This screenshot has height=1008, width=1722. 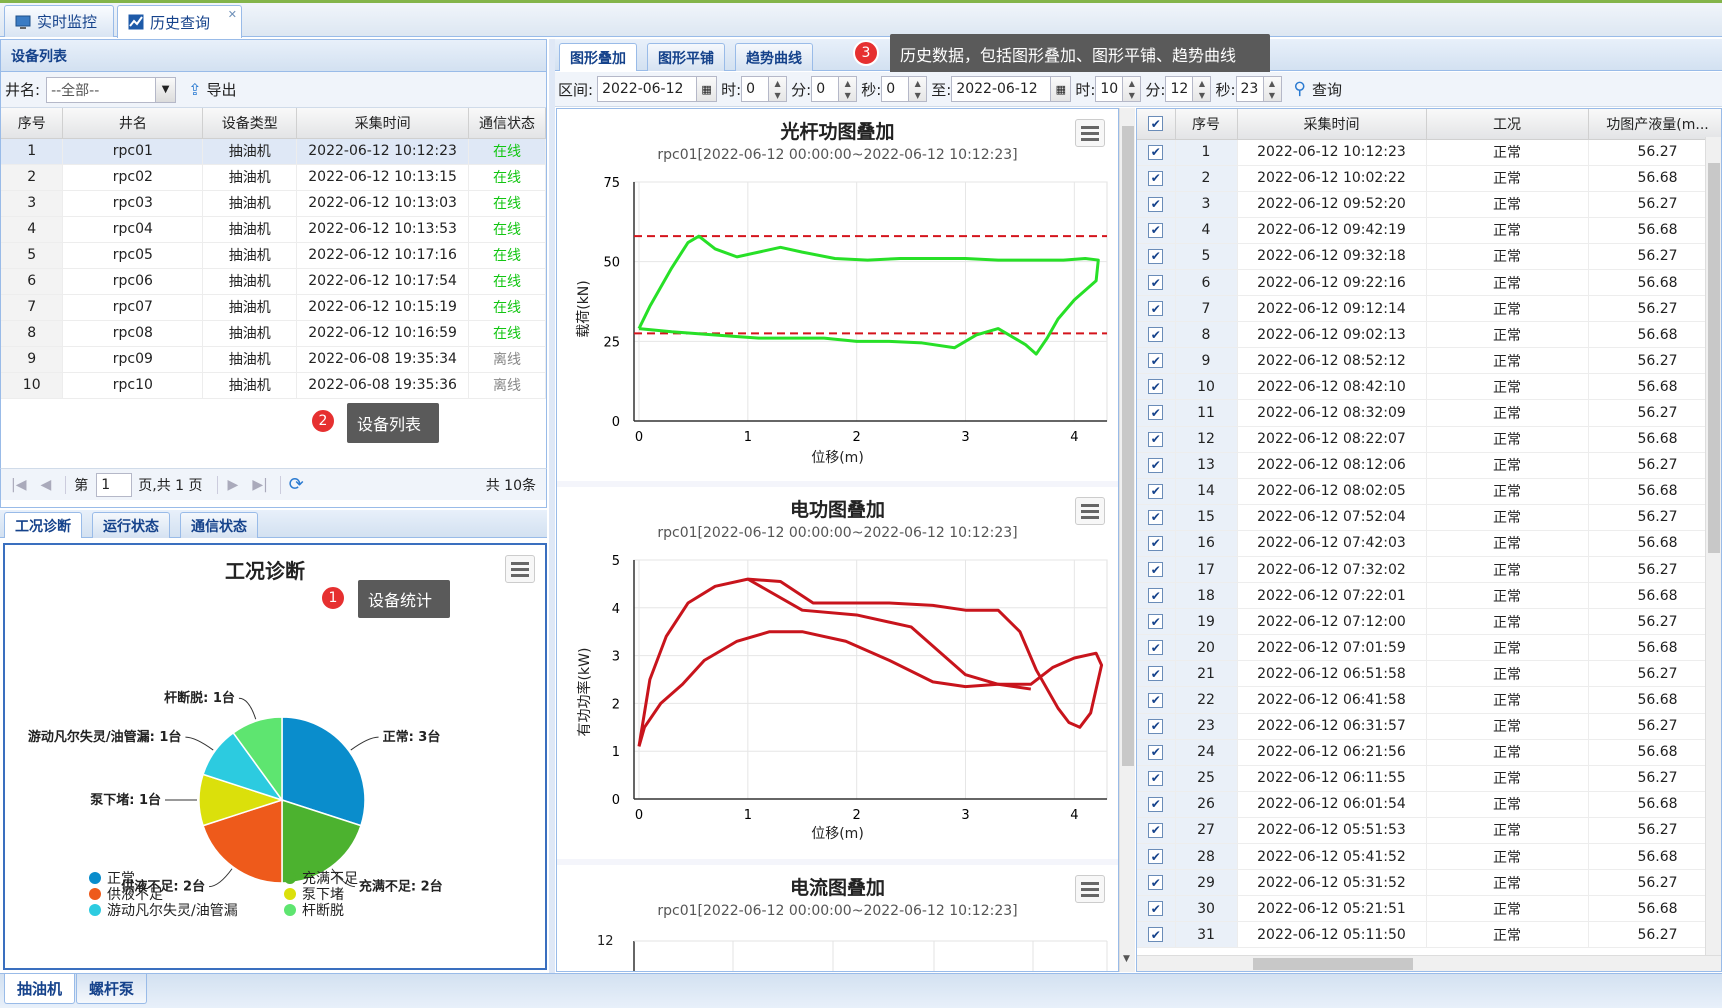 What do you see at coordinates (1132, 89) in the screenshot?
I see `end-hour-spinner: ▲ ▼` at bounding box center [1132, 89].